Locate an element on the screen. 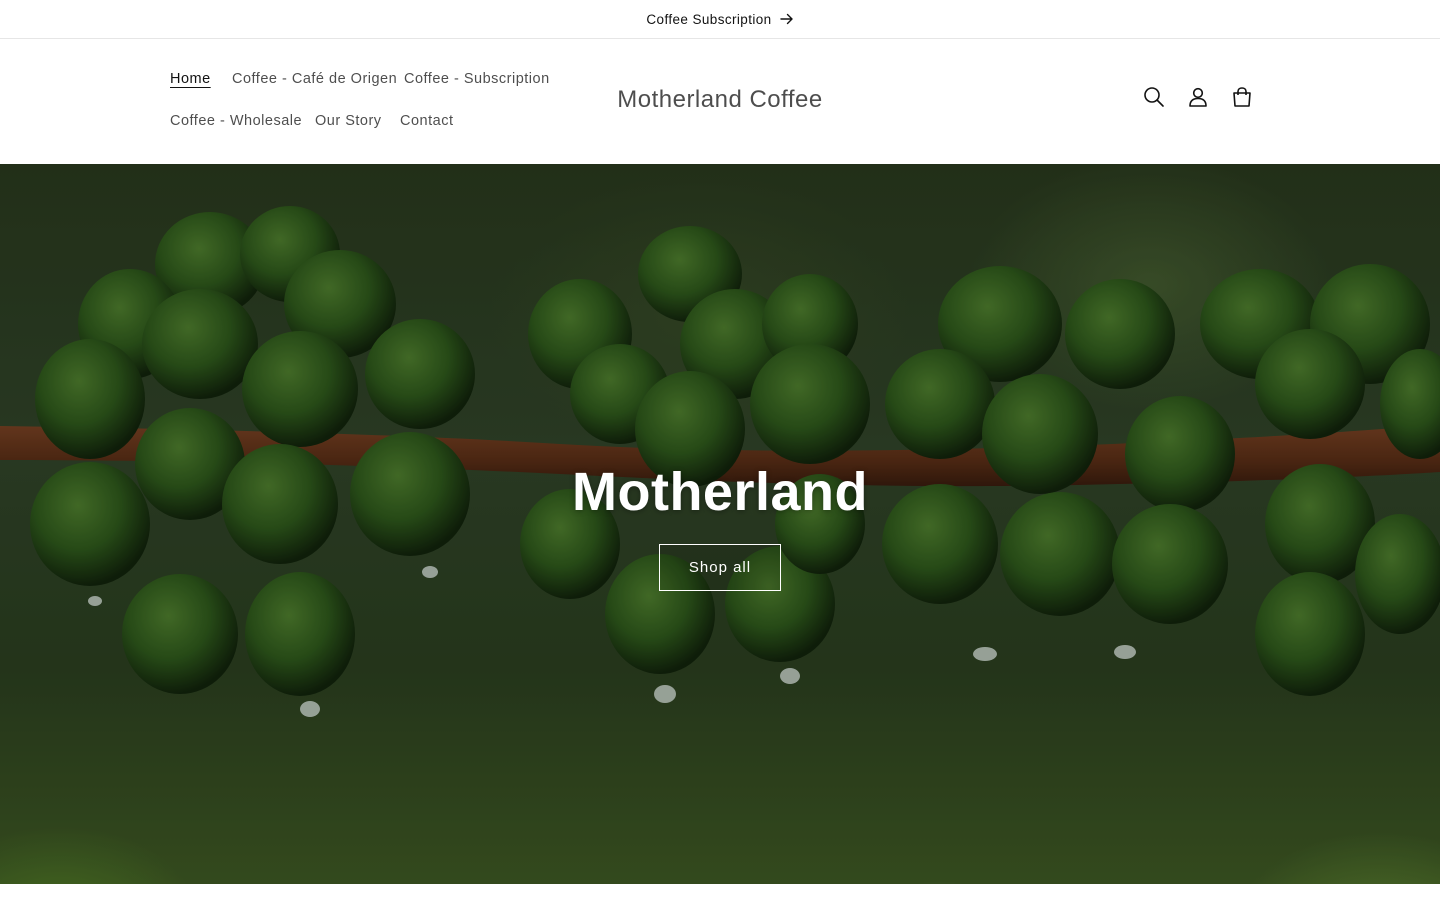 The width and height of the screenshot is (1440, 900). account-button is located at coordinates (1198, 97).